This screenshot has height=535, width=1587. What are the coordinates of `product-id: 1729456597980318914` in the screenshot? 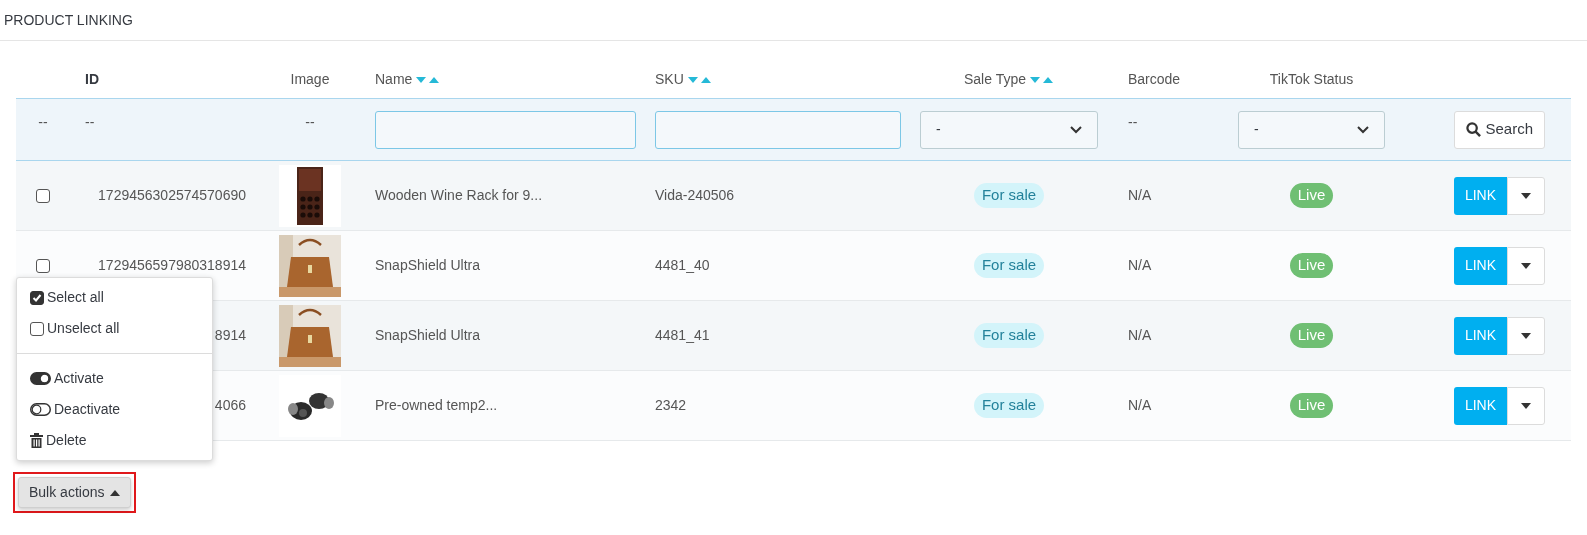 It's located at (172, 265).